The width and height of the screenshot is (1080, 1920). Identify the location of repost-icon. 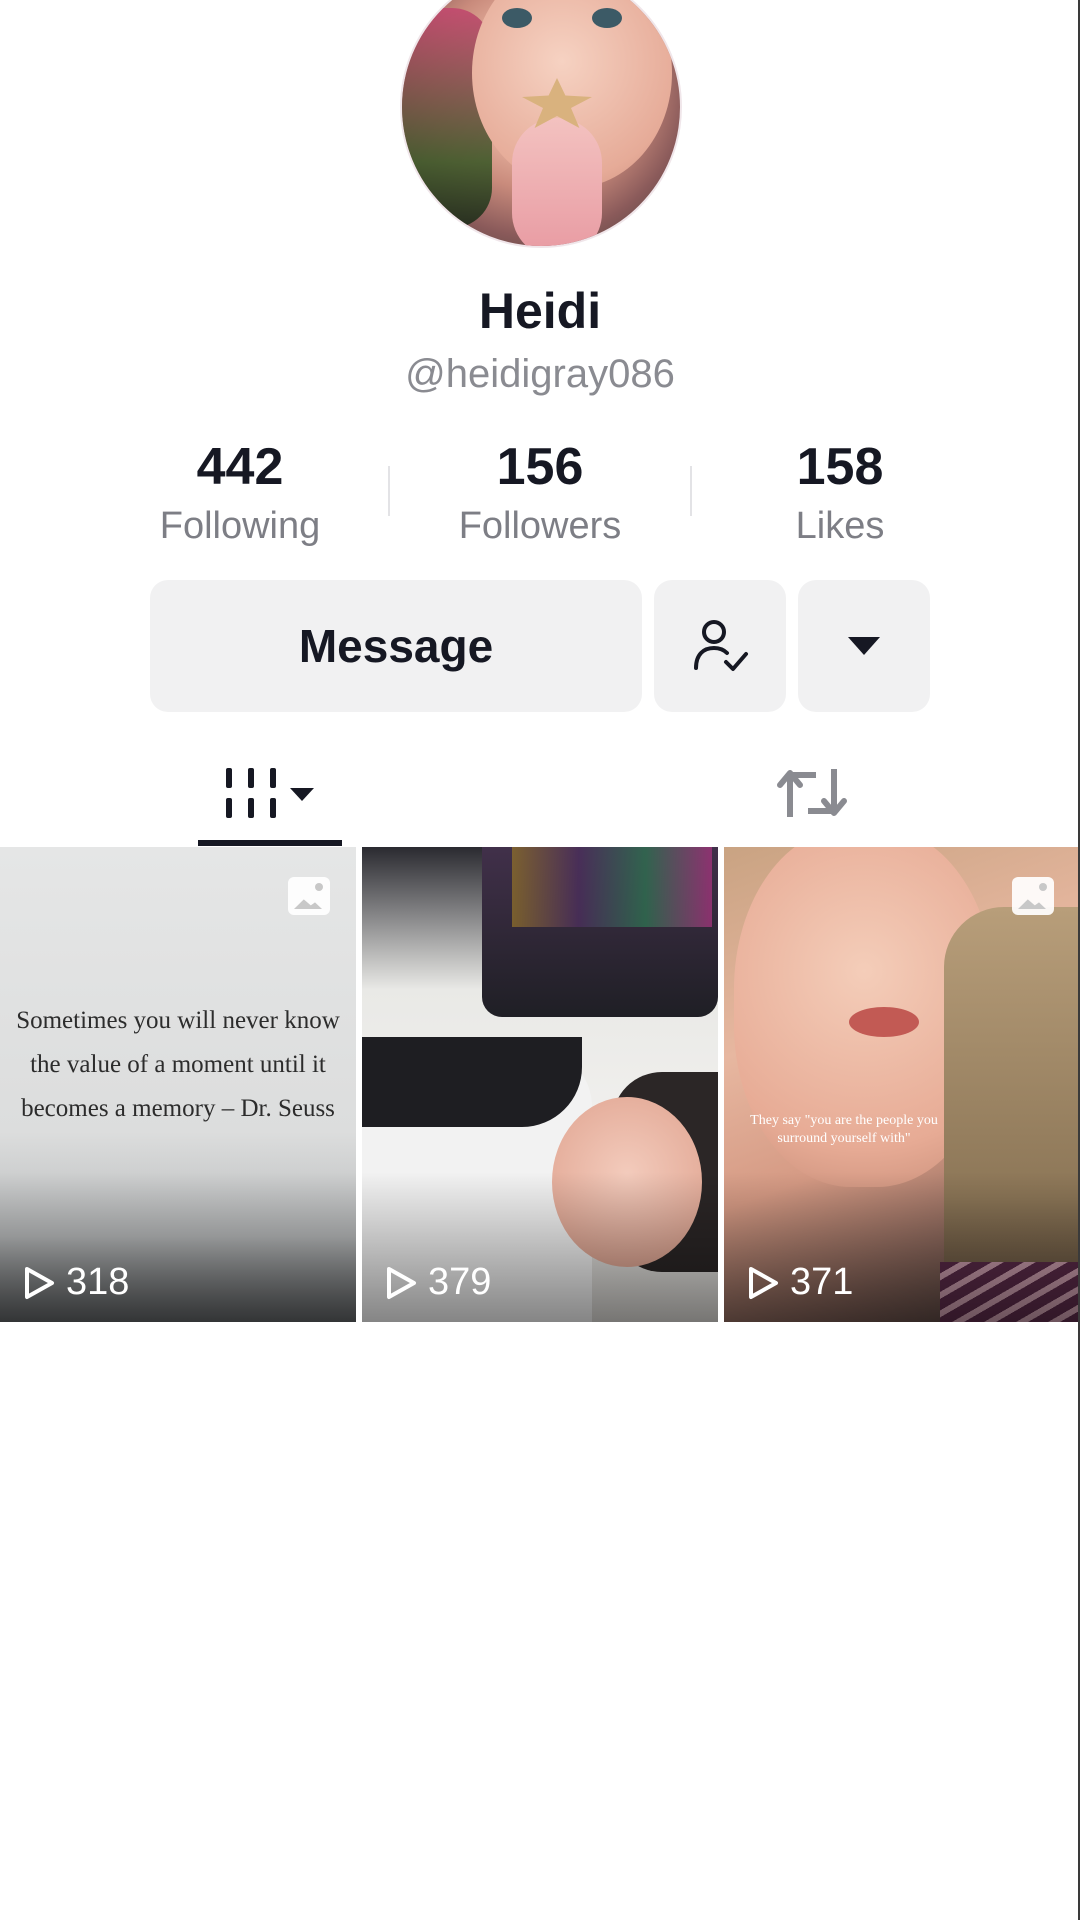
(812, 793).